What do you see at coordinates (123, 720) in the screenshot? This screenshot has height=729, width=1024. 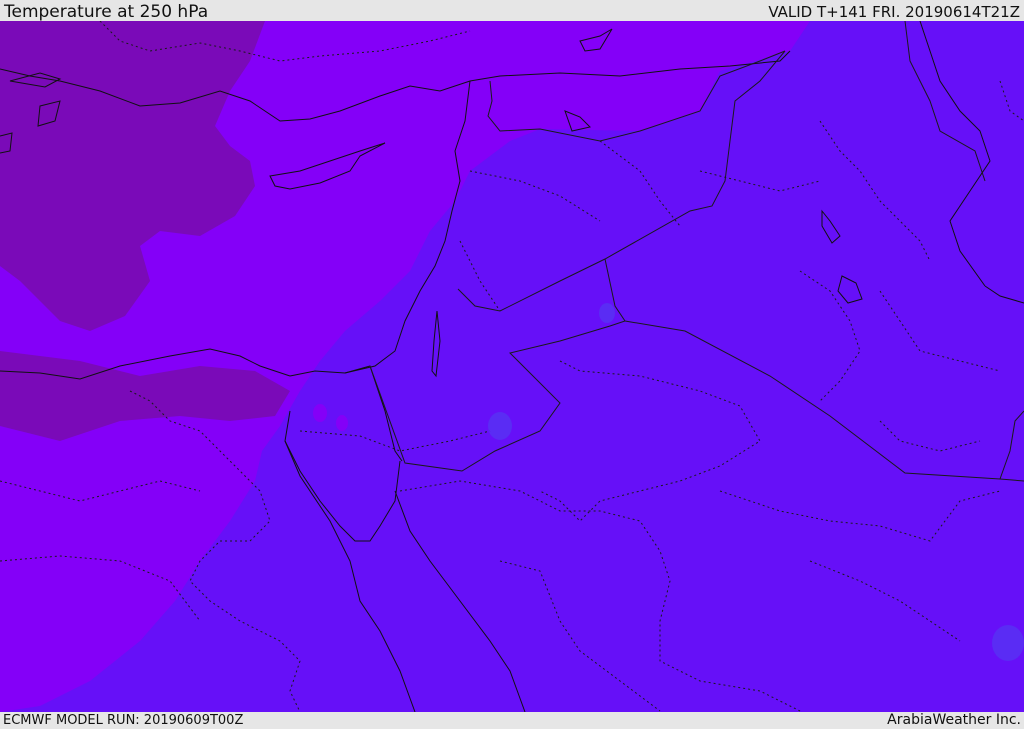 I see `model-run: ECMWF MODEL RUN: 20190609T00Z` at bounding box center [123, 720].